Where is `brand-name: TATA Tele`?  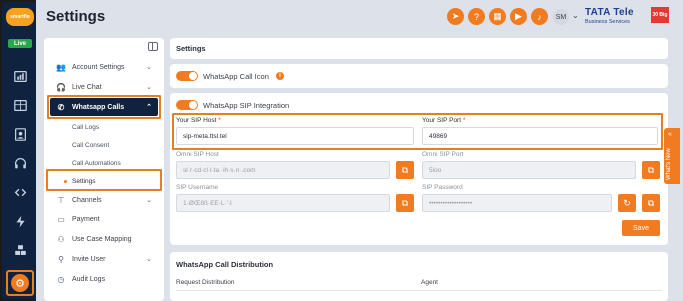
brand-name: TATA Tele is located at coordinates (609, 12).